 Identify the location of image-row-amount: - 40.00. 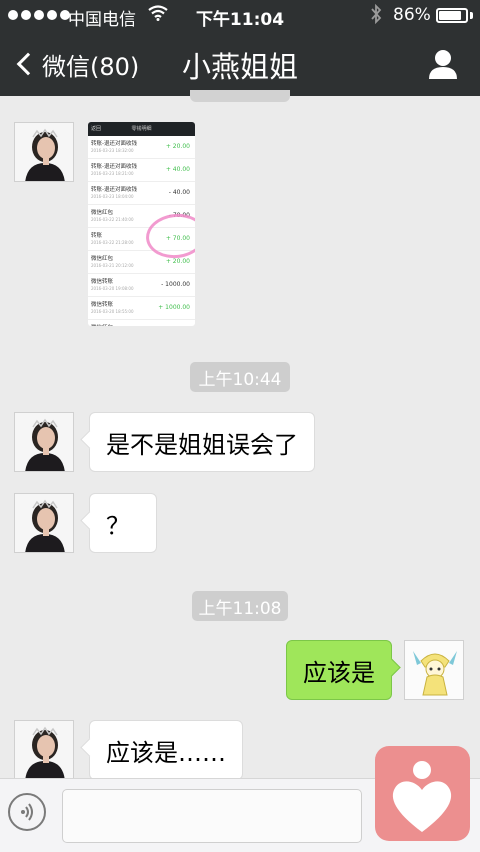
(179, 192).